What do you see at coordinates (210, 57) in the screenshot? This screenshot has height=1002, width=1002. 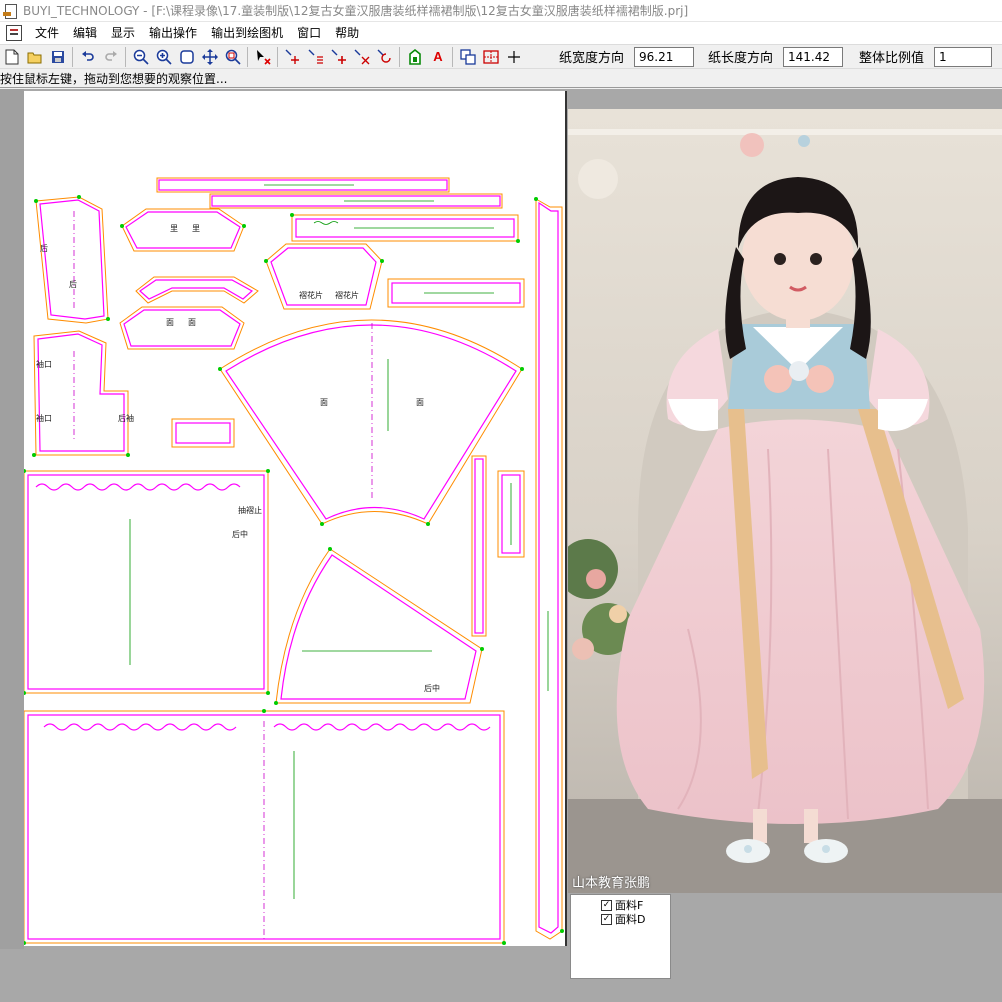 I see `pan-icon` at bounding box center [210, 57].